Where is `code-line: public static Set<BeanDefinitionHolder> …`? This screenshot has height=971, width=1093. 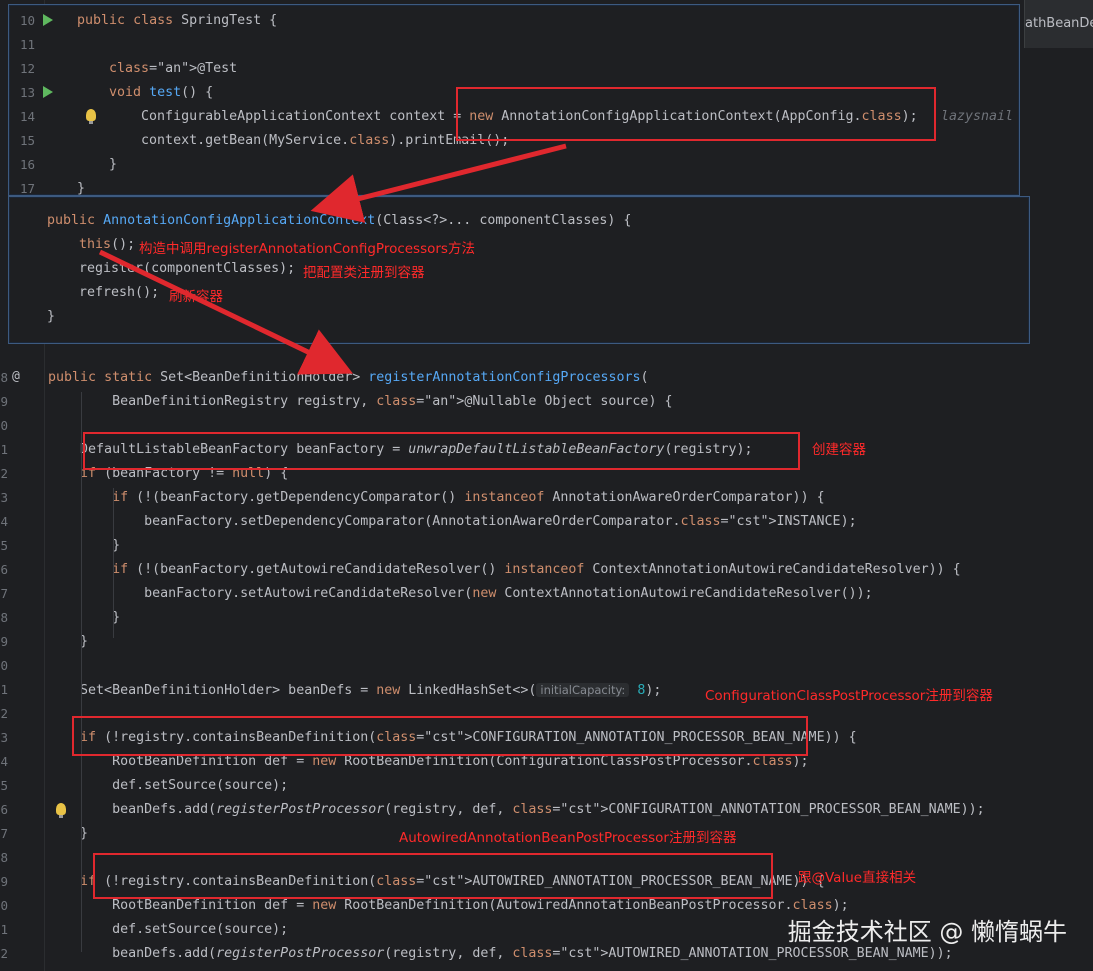 code-line: public static Set<BeanDefinitionHolder> … is located at coordinates (348, 377).